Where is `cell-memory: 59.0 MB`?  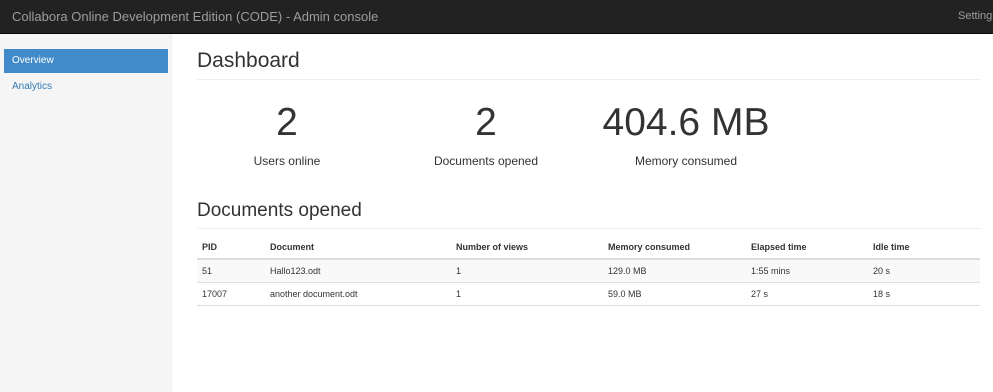 cell-memory: 59.0 MB is located at coordinates (674, 294).